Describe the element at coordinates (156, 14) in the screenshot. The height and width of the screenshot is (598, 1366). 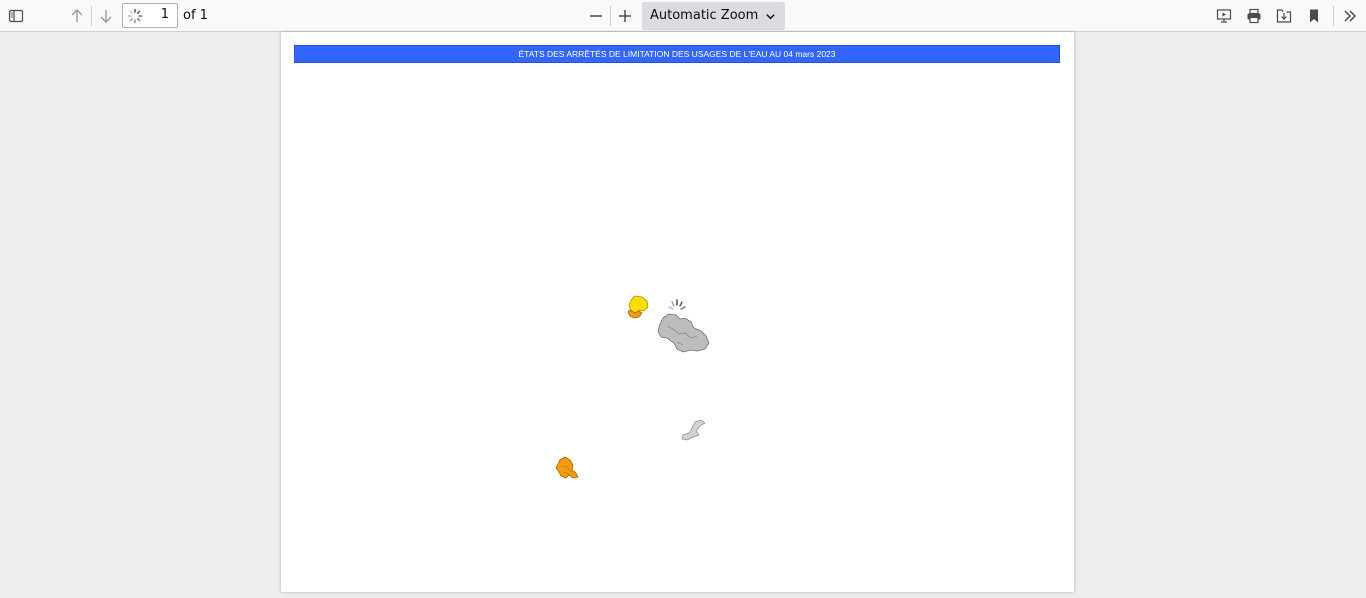
I see `page-number-input` at that location.